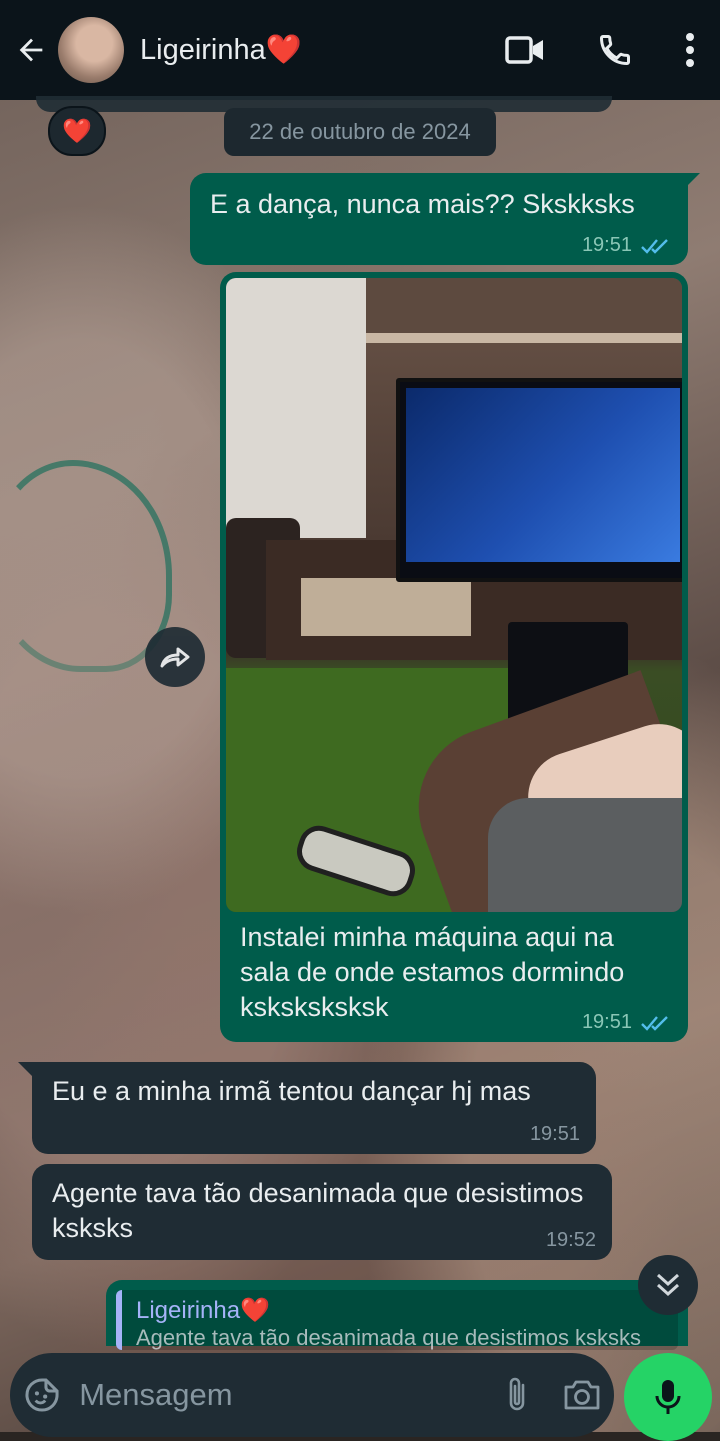  I want to click on video-call-button, so click(525, 50).